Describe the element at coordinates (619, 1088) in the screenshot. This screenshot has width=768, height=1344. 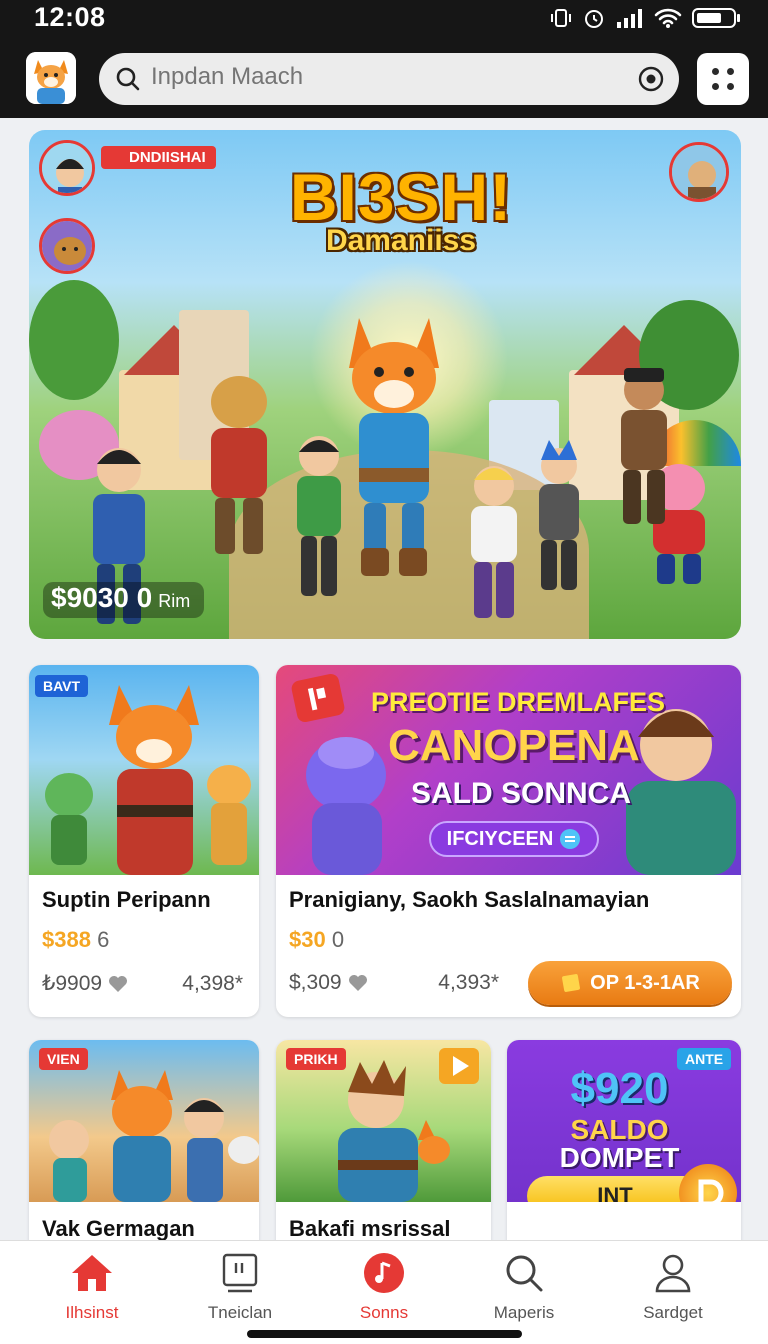
I see `wallet-amount: $920` at that location.